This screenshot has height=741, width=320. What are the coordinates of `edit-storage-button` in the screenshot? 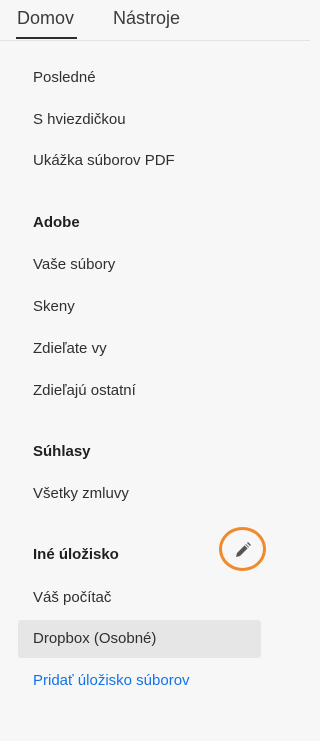 It's located at (244, 551).